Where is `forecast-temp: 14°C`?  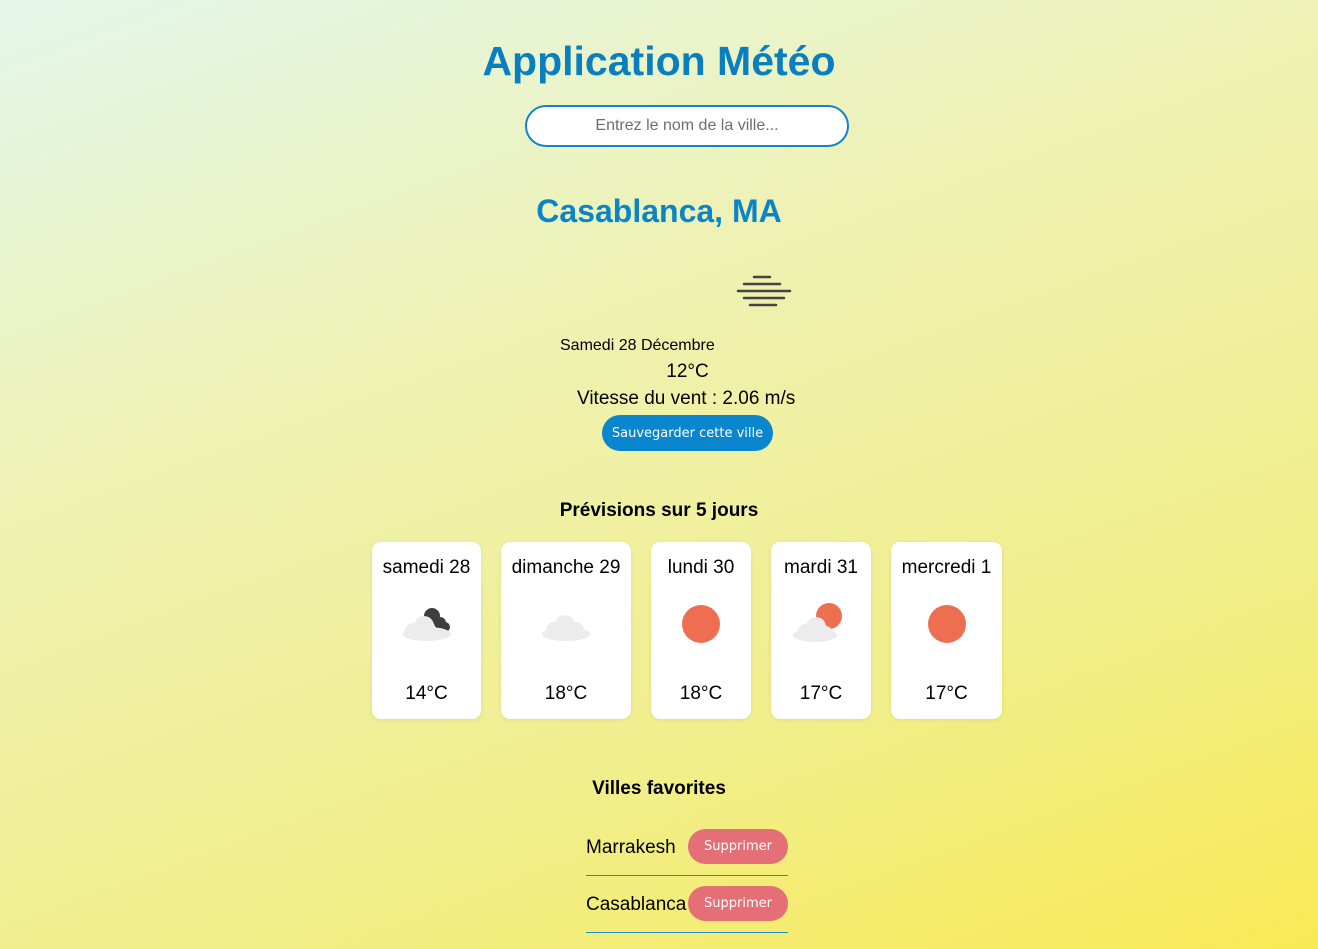 forecast-temp: 14°C is located at coordinates (426, 693).